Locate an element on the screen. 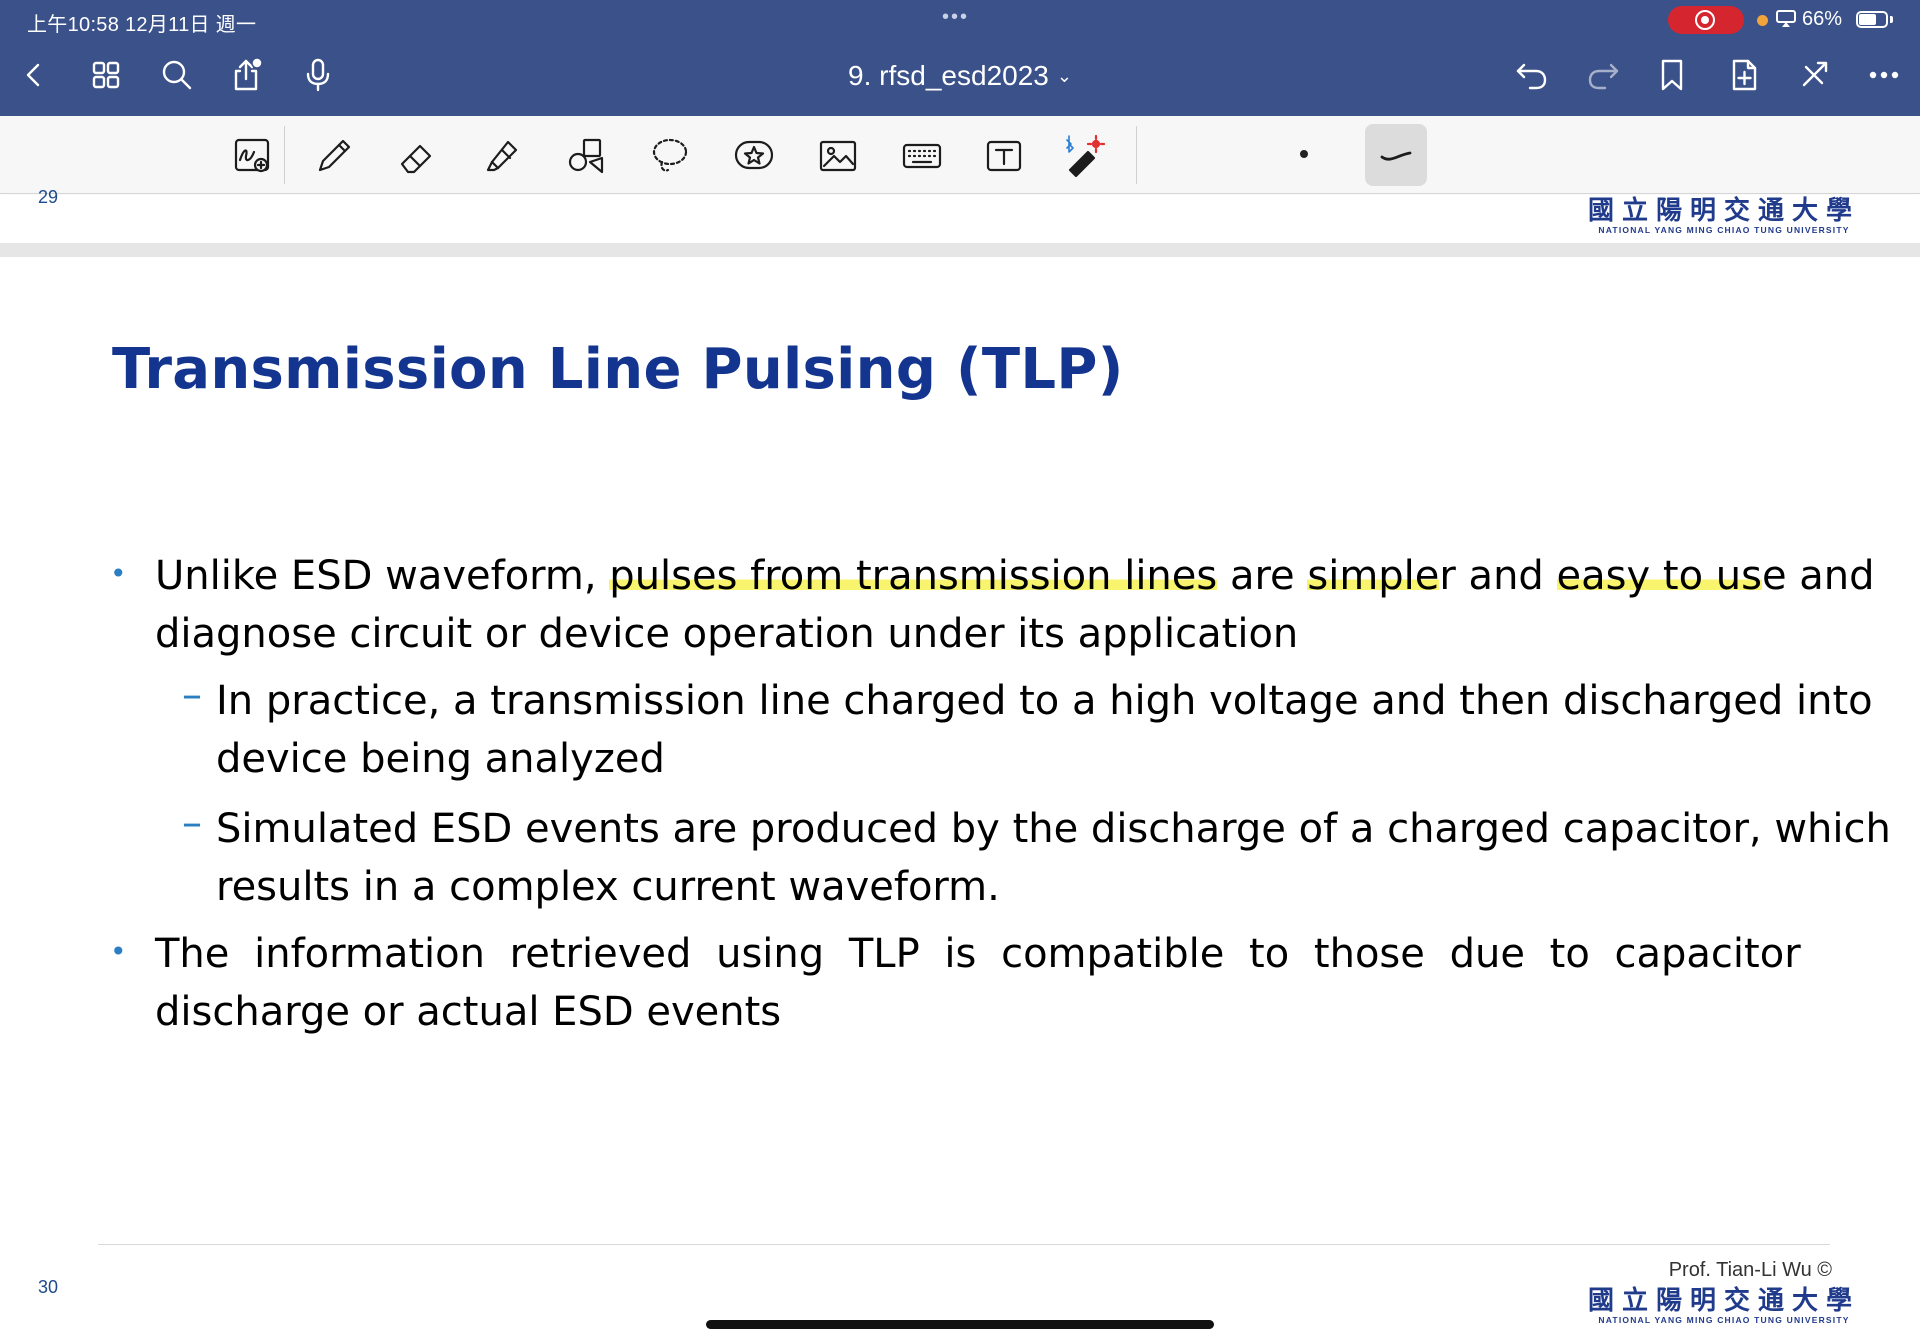  more-icon is located at coordinates (1884, 75).